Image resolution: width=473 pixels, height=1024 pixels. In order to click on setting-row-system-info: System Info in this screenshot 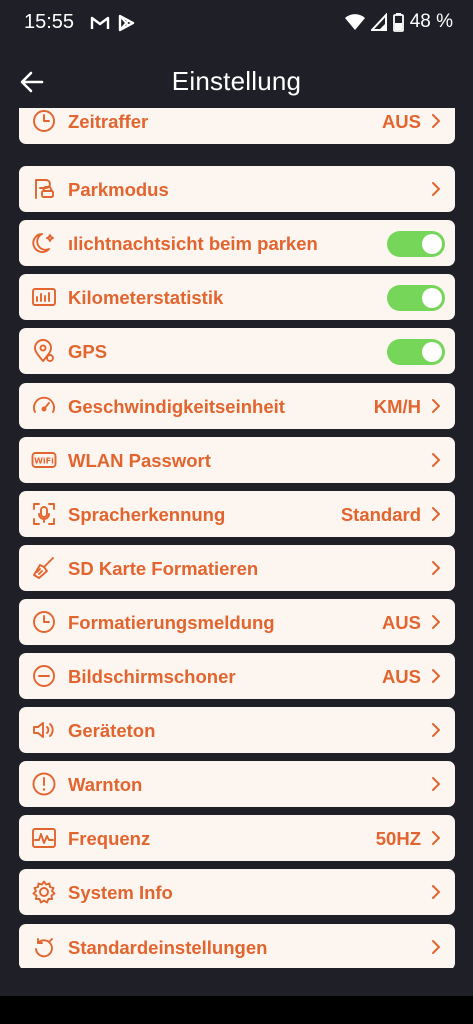, I will do `click(237, 892)`.